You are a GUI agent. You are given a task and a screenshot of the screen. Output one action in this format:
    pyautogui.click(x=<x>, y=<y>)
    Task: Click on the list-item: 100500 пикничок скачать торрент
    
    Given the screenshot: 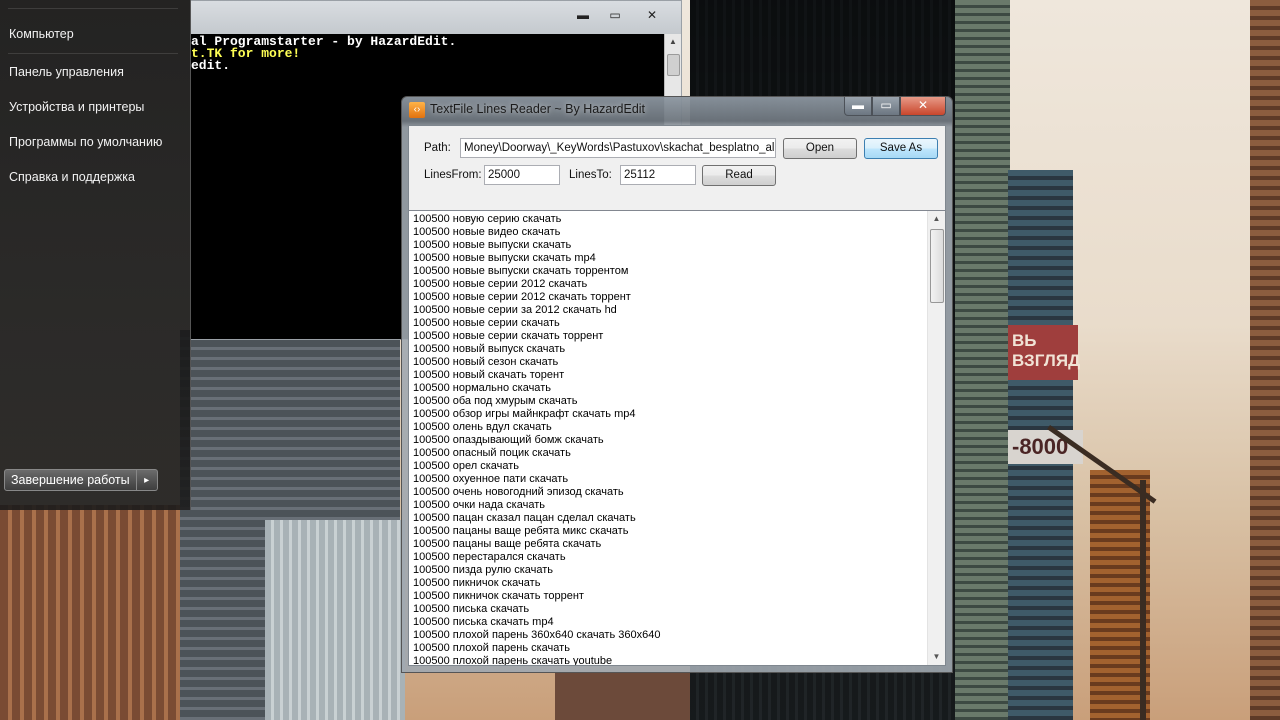 What is the action you would take?
    pyautogui.click(x=498, y=596)
    